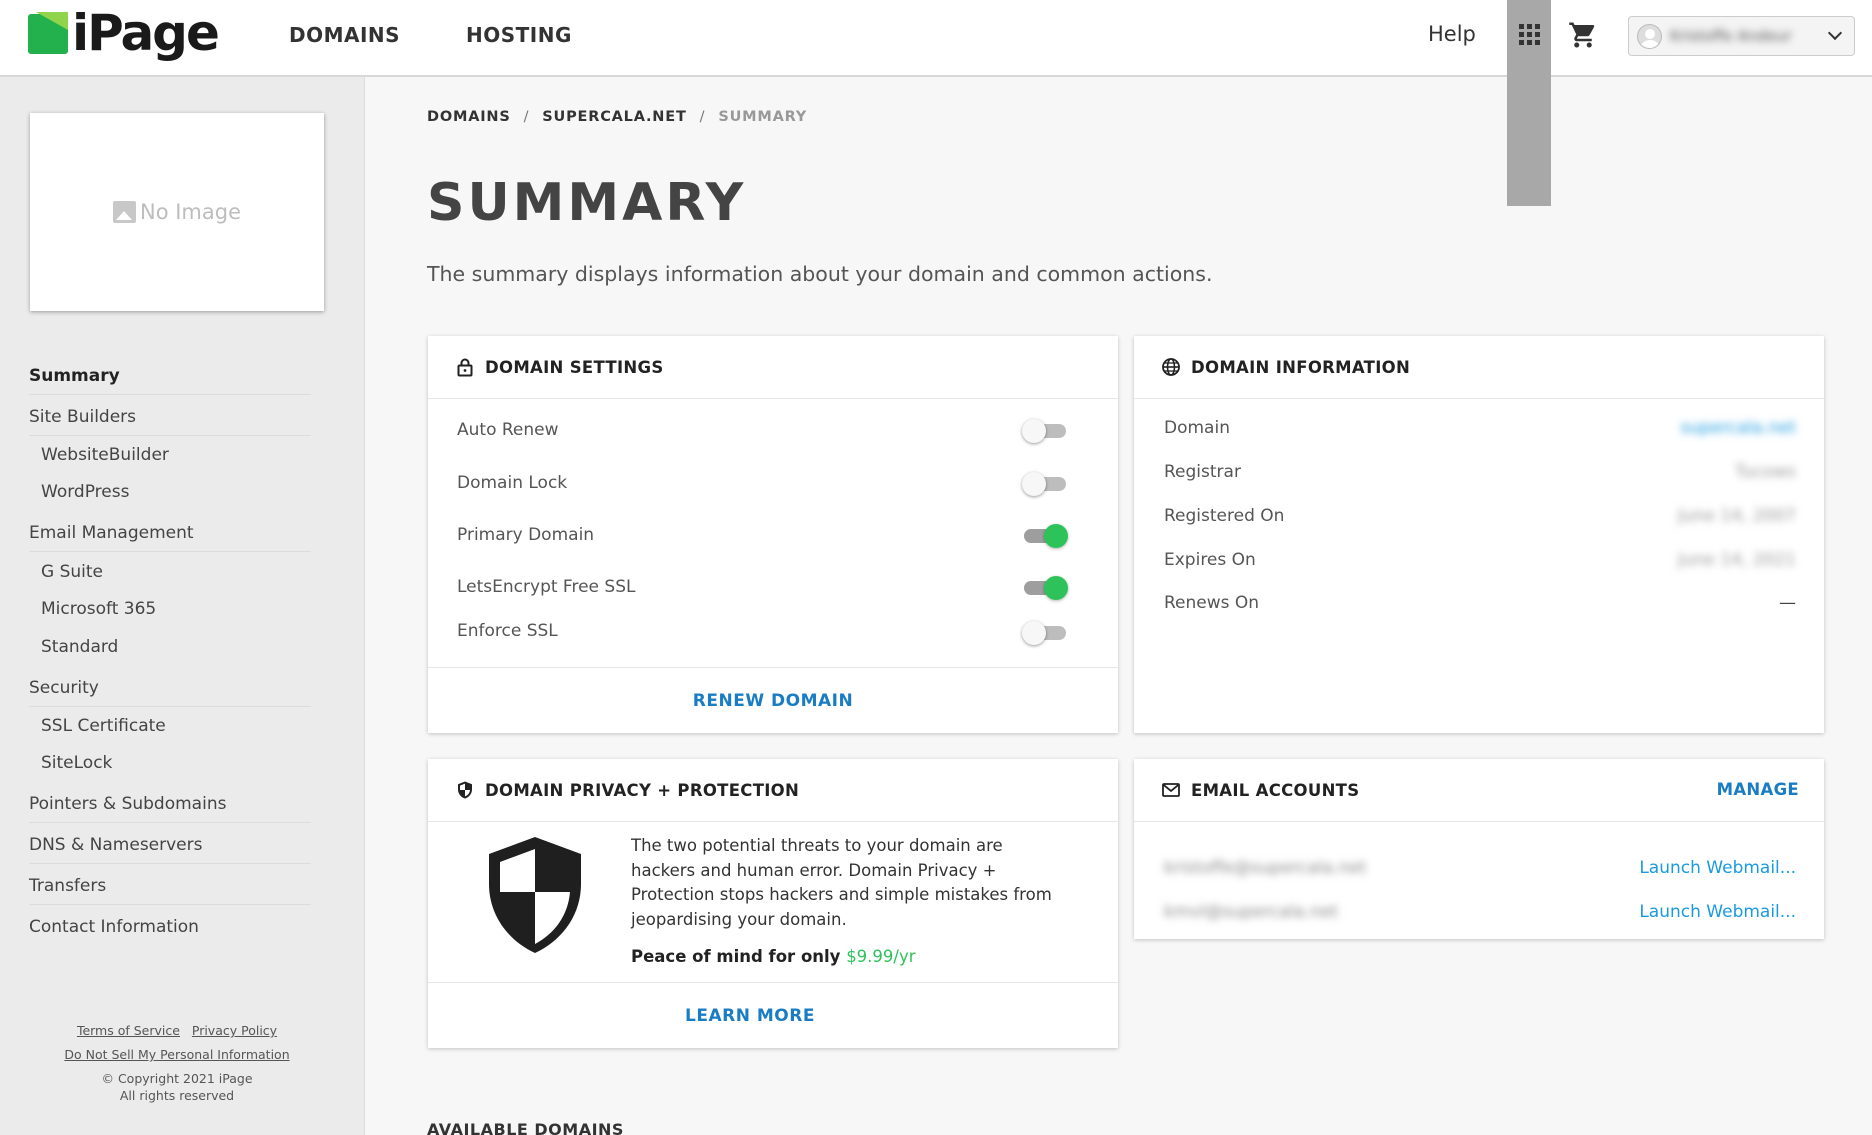 The width and height of the screenshot is (1872, 1135). What do you see at coordinates (881, 956) in the screenshot?
I see `privacy-price: $9.99/yr` at bounding box center [881, 956].